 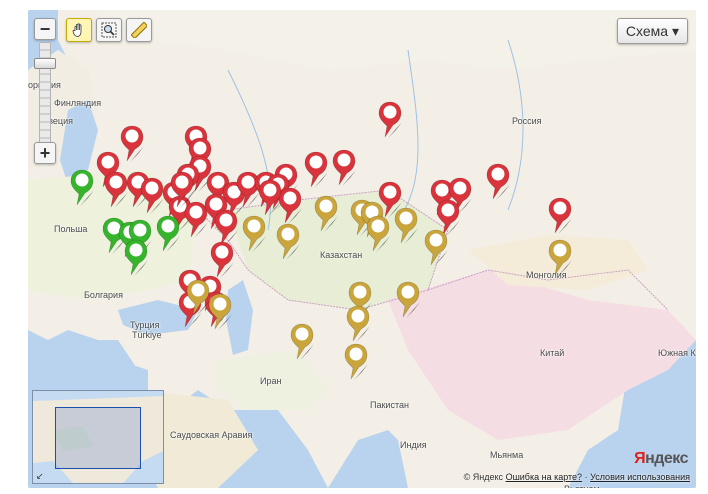 What do you see at coordinates (40, 476) in the screenshot?
I see `minimap-collapse-icon: ↙` at bounding box center [40, 476].